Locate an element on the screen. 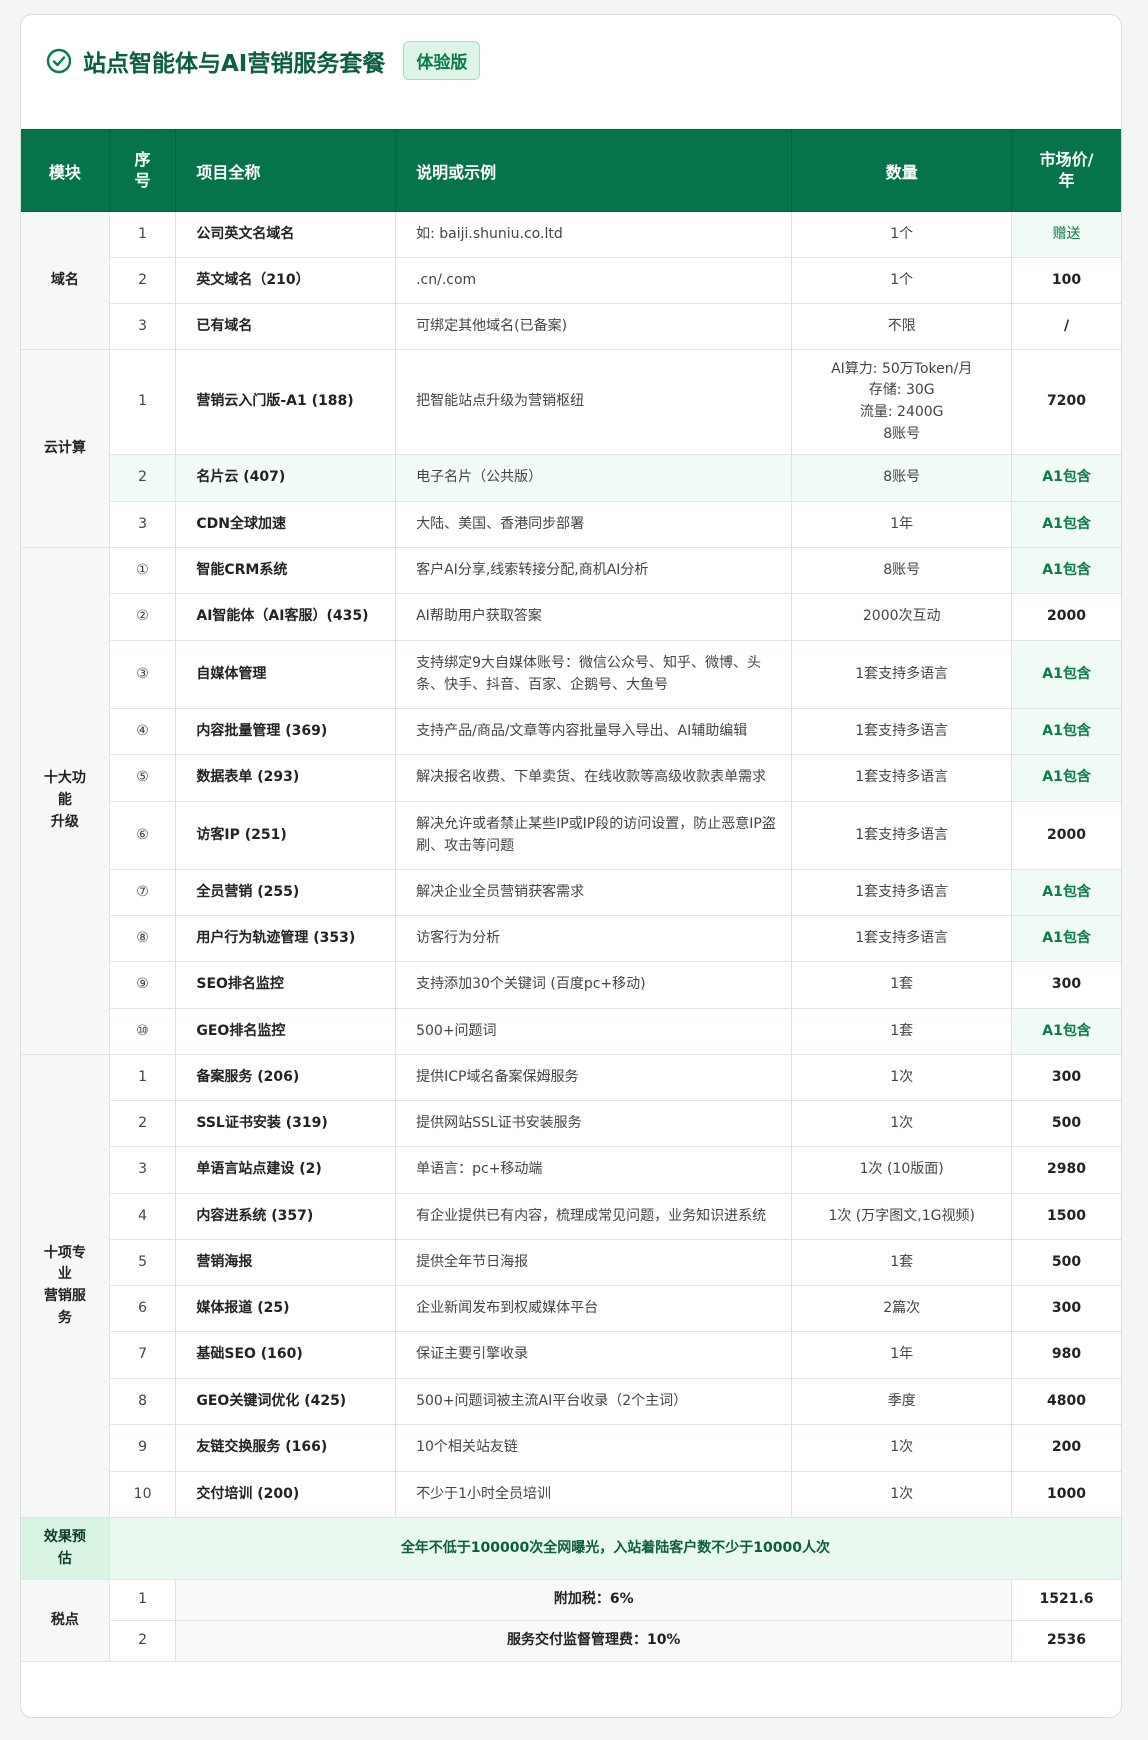 The width and height of the screenshot is (1148, 1740). item-desc: AI帮助用户获取答案 is located at coordinates (594, 617).